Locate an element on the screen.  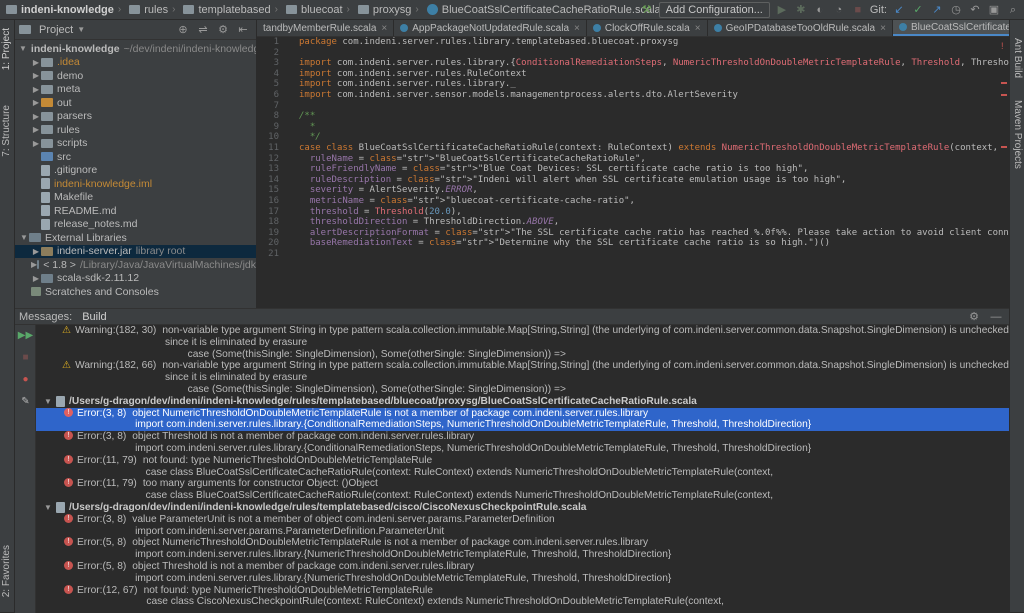
code-line: 9 * is located at coordinates (633, 127).